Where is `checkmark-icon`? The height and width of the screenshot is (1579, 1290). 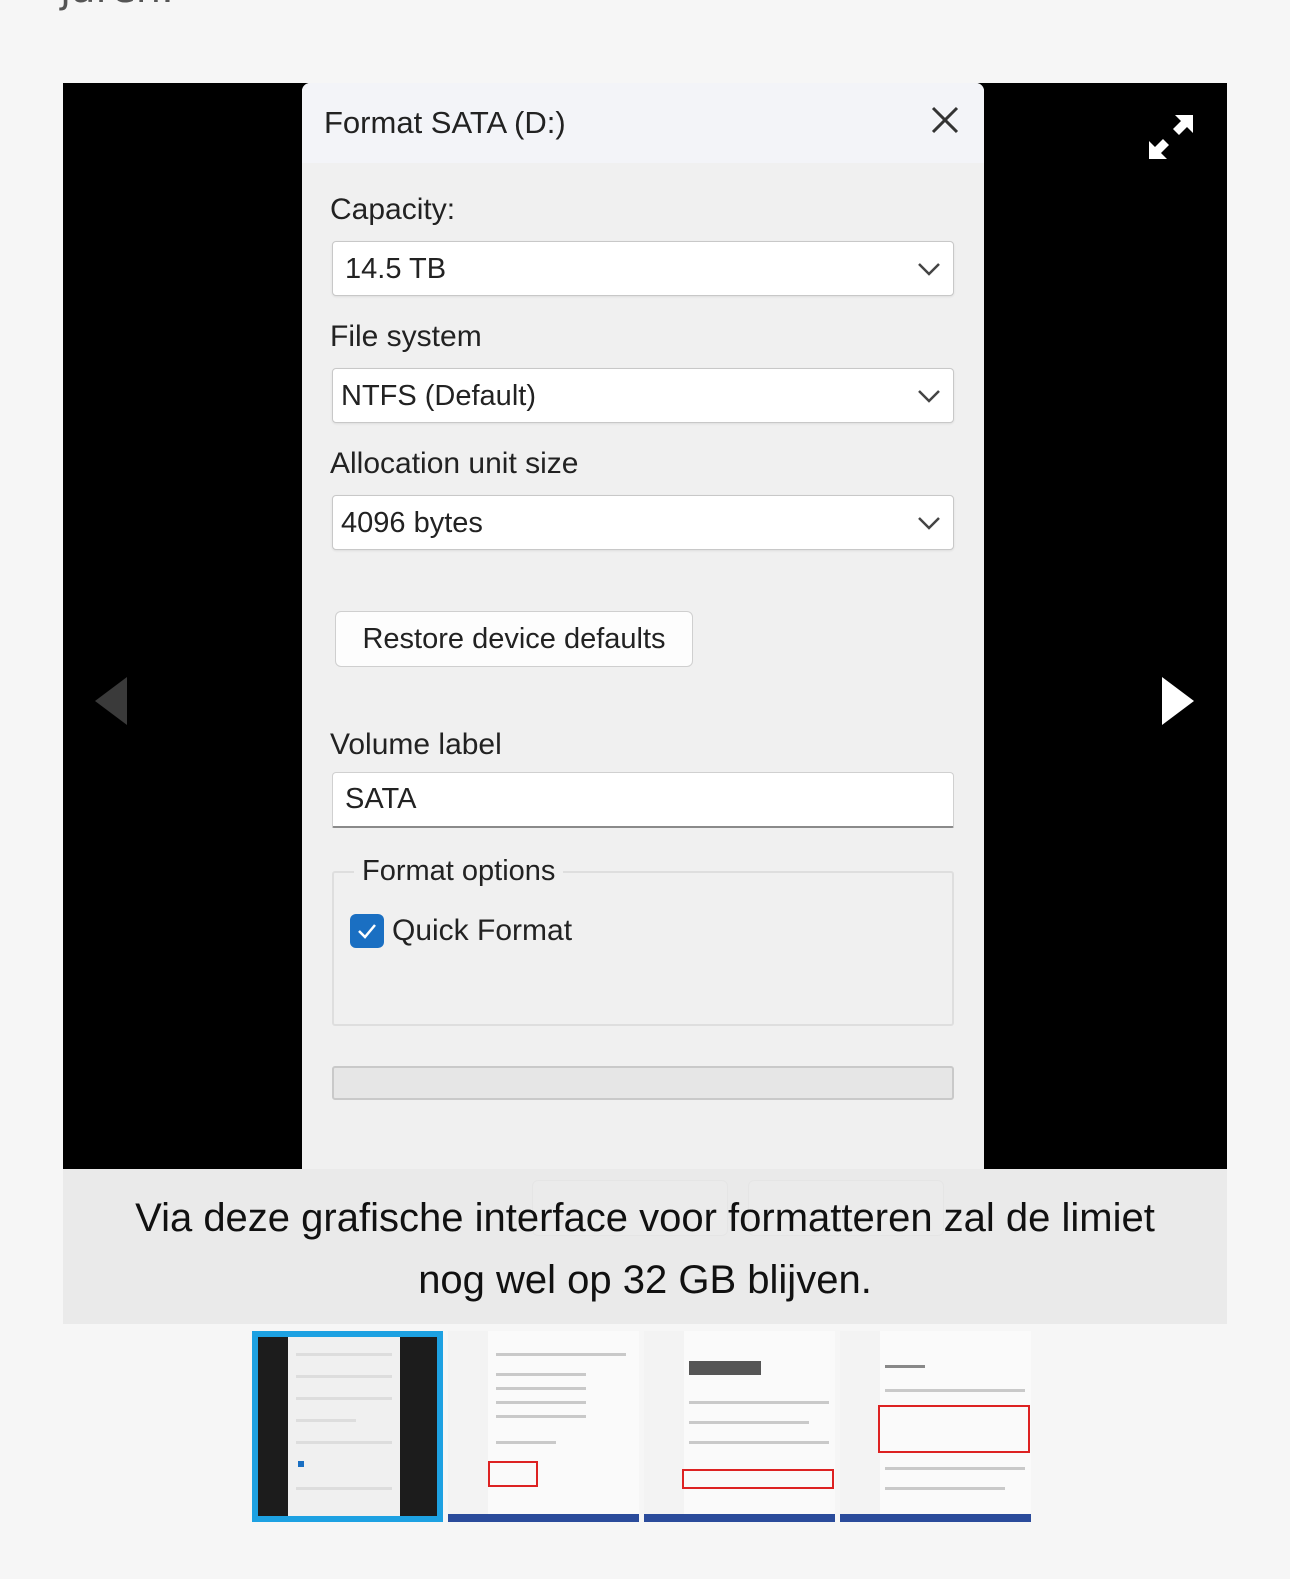
checkmark-icon is located at coordinates (367, 931).